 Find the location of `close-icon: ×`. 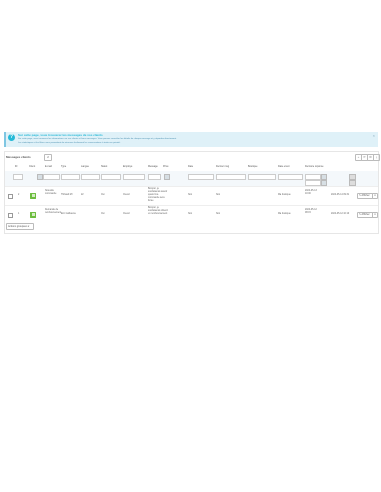

close-icon: × is located at coordinates (374, 135).